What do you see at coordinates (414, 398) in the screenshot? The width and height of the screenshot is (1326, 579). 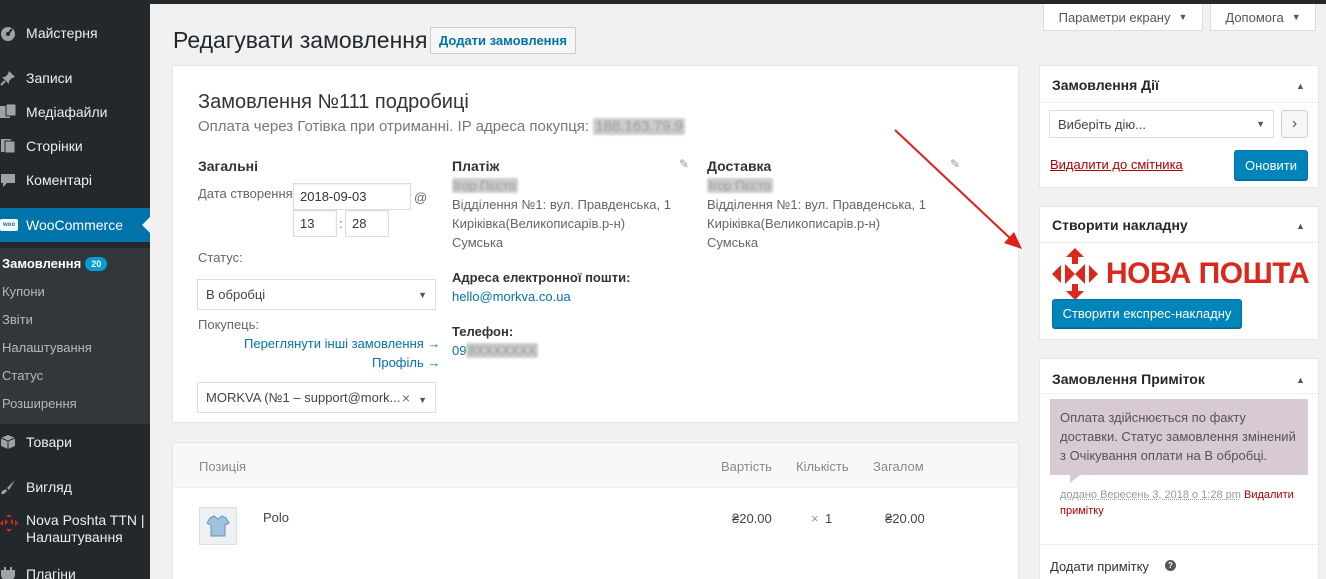 I see `customer-select-controls: × ▼` at bounding box center [414, 398].